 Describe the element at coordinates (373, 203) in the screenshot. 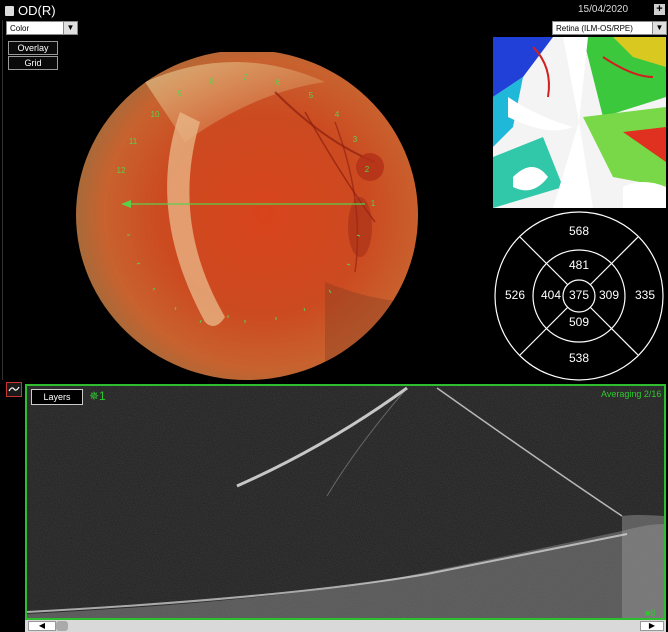

I see `clock-label-1: 1` at that location.